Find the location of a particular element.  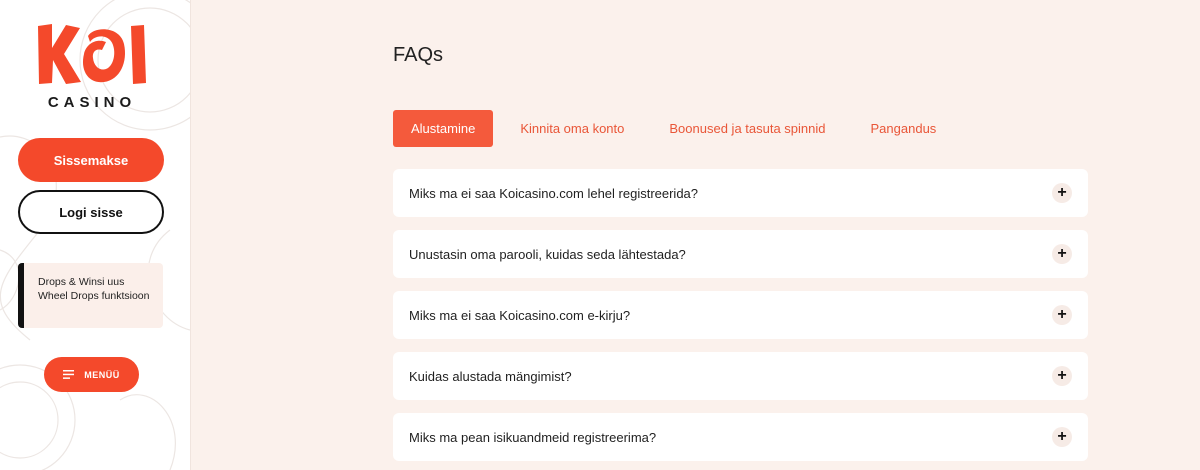

faq-question: Kuidas alustada mängimist? is located at coordinates (490, 376).